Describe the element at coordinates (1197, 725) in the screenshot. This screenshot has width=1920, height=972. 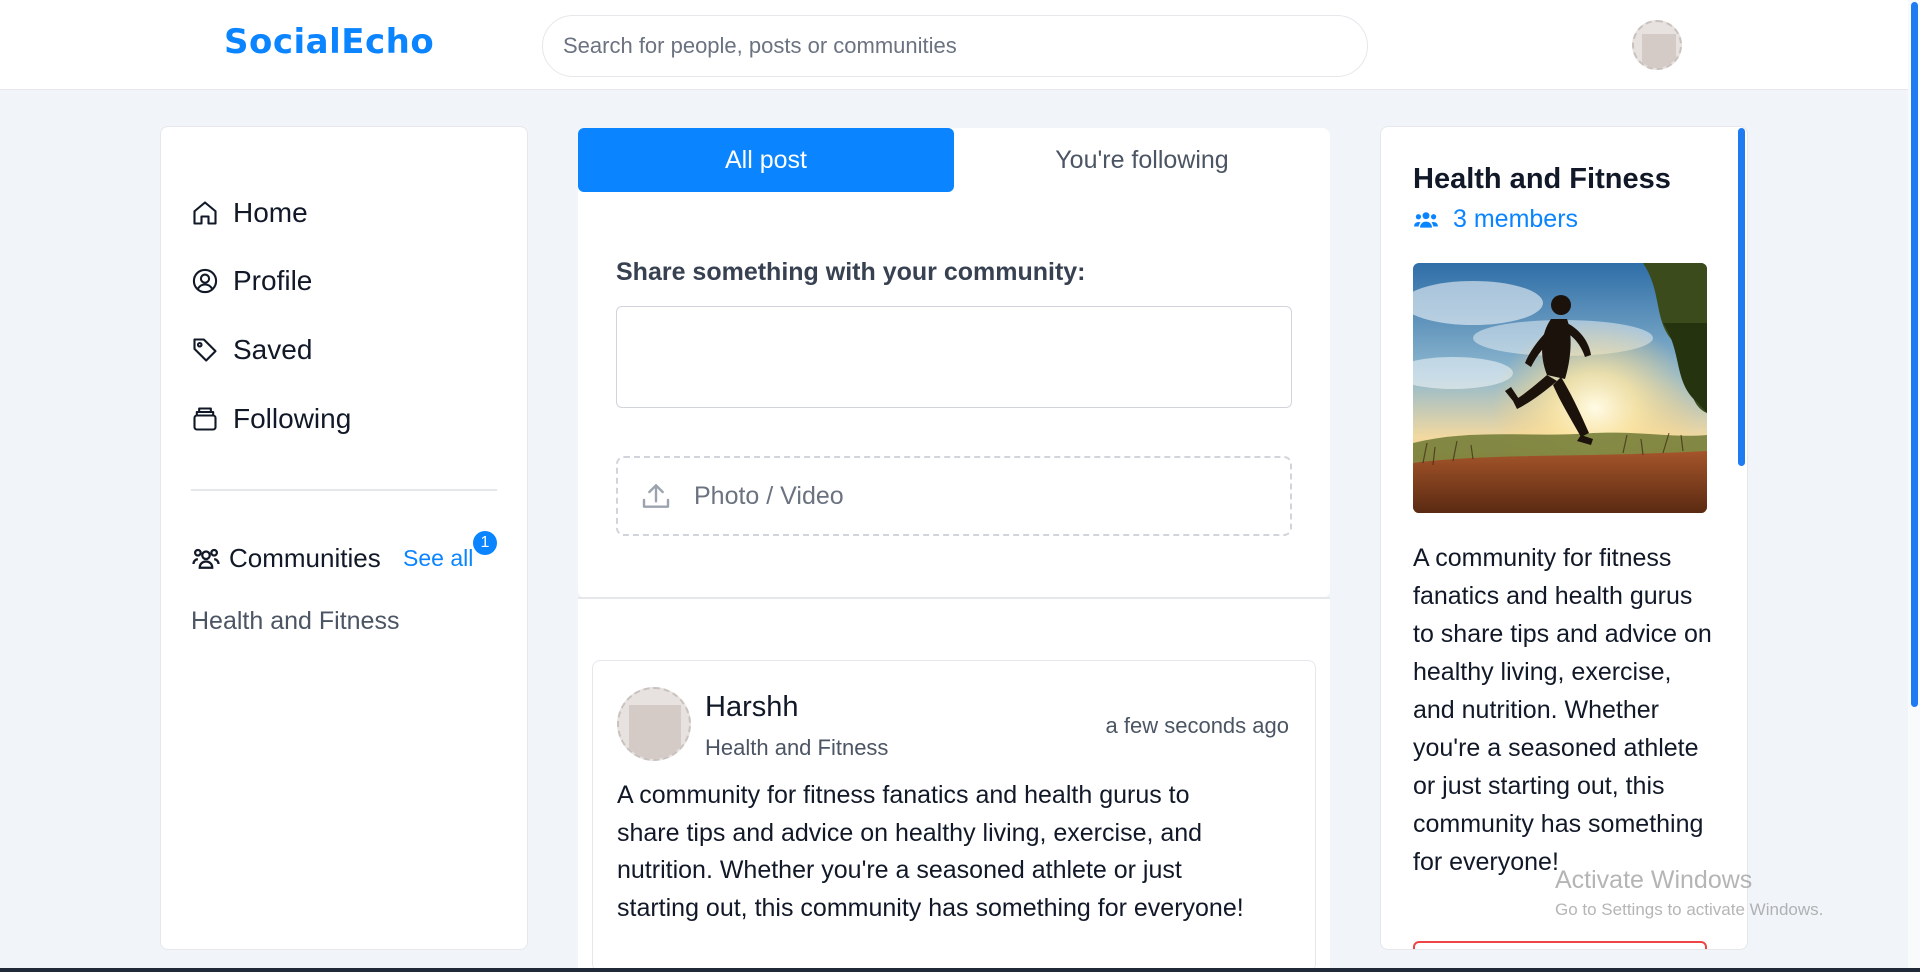
I see `post-timestamp: a few seconds ago` at that location.